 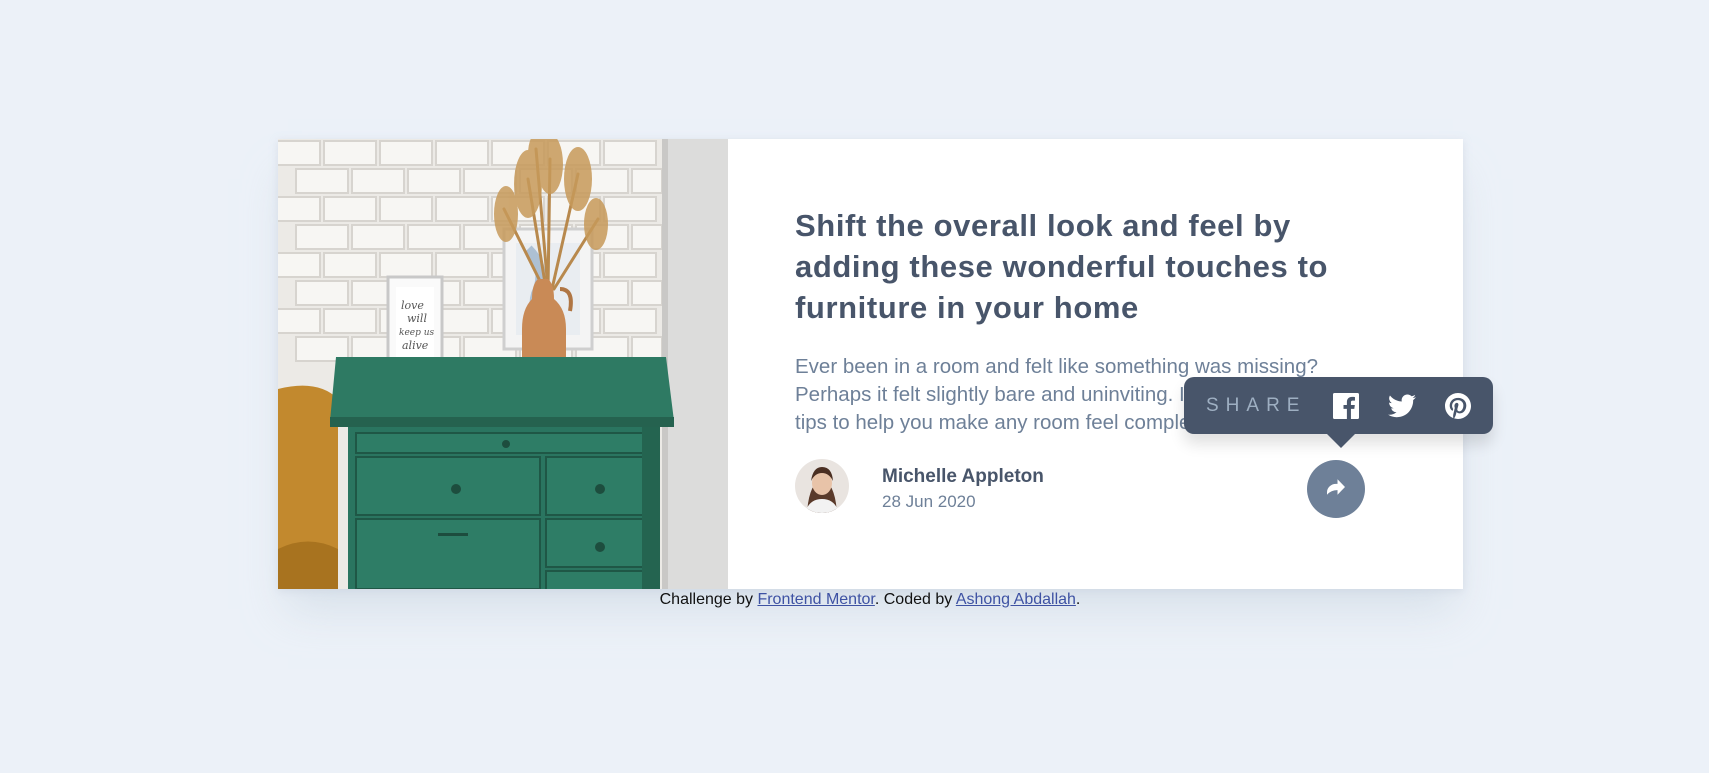 What do you see at coordinates (1256, 405) in the screenshot?
I see `share-label: SHARE` at bounding box center [1256, 405].